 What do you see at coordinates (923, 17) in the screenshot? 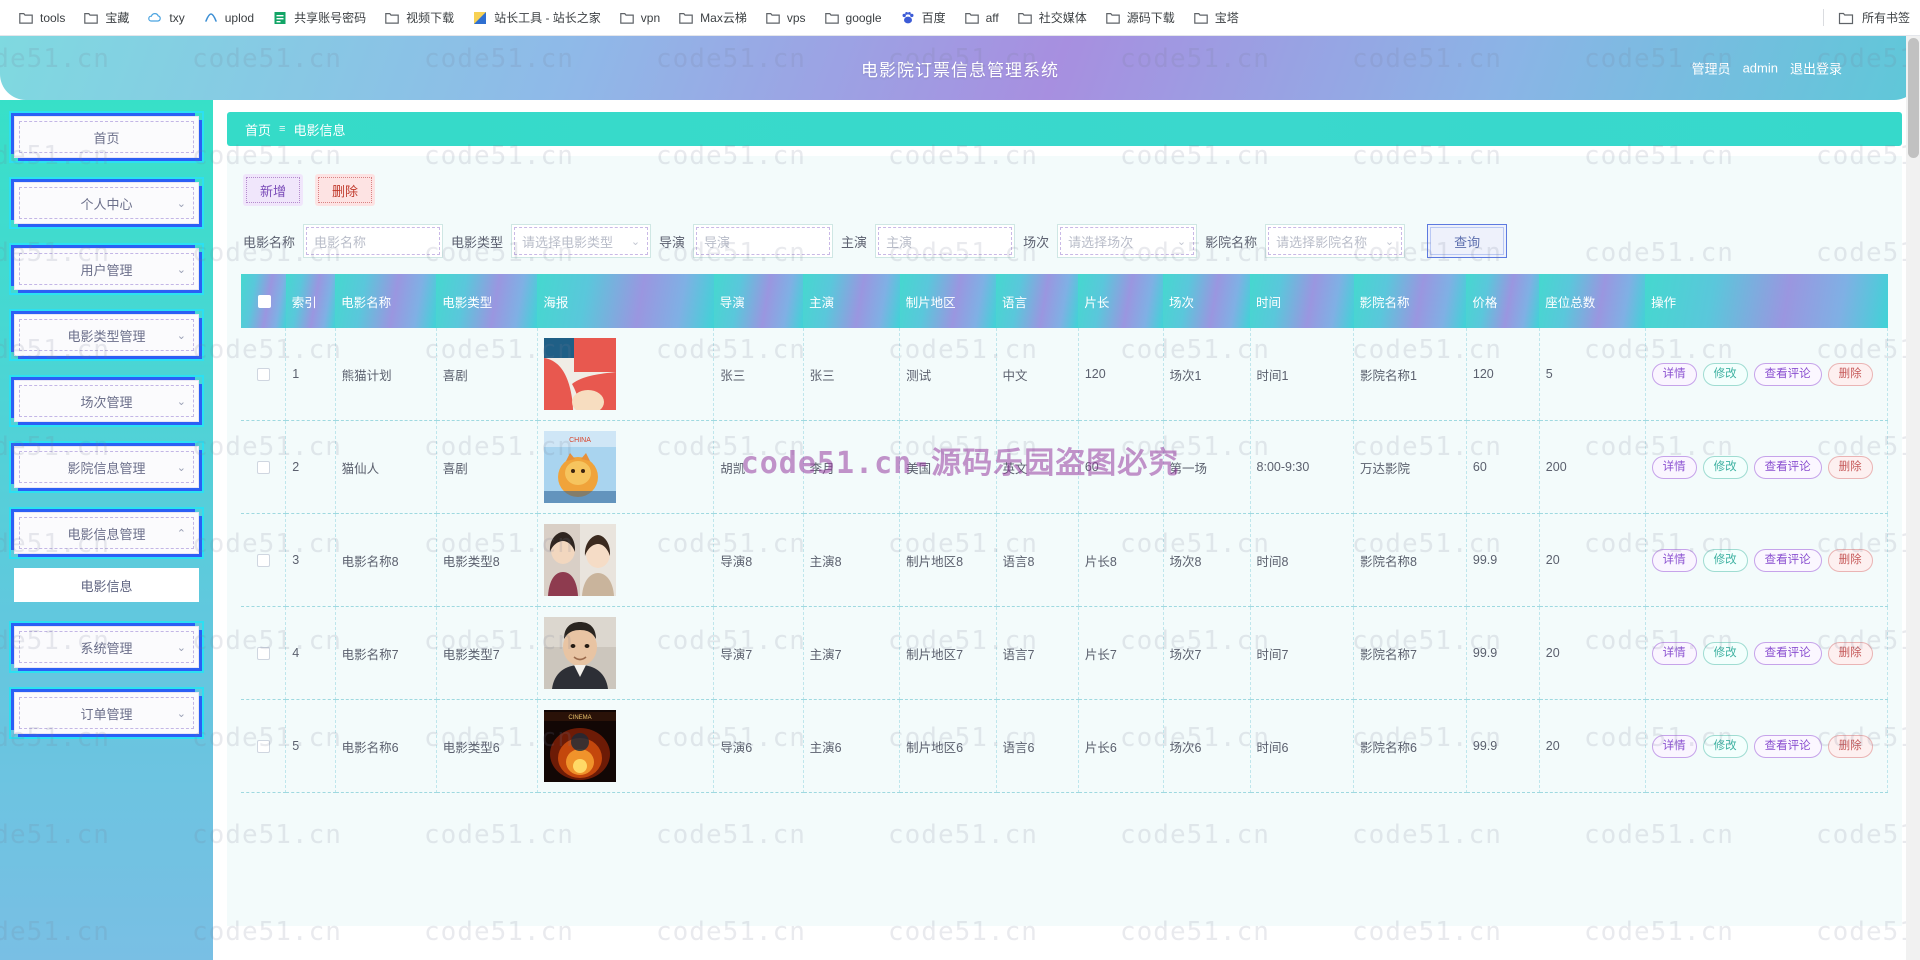
I see `bookmark-item: 百度` at bounding box center [923, 17].